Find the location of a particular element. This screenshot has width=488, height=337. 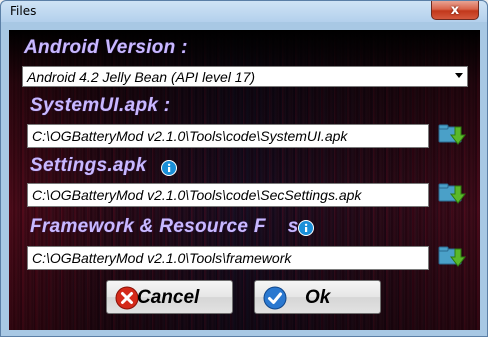

cancel-x-icon is located at coordinates (127, 298).